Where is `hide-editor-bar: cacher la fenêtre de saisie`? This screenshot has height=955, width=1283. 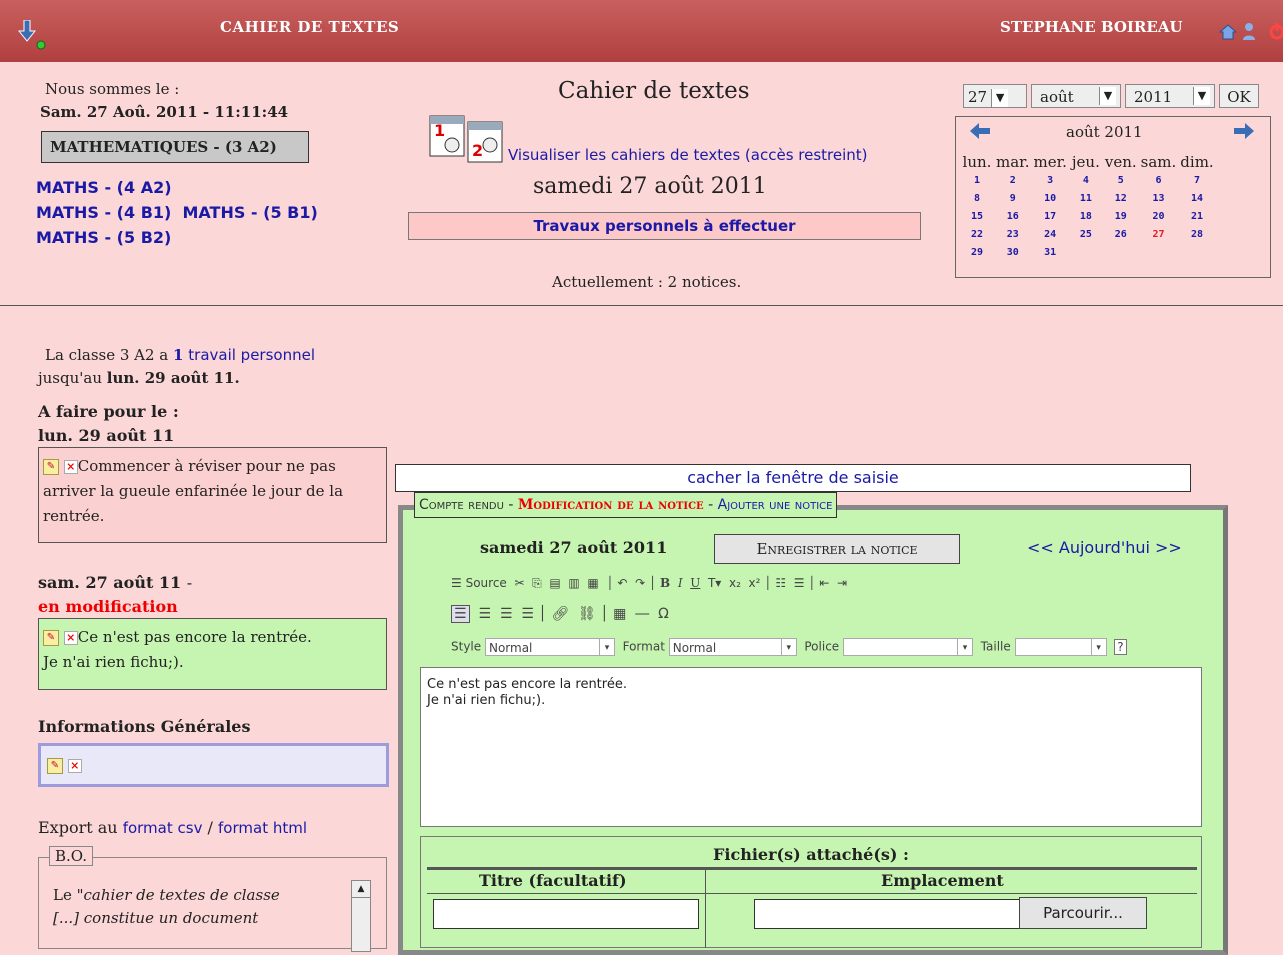 hide-editor-bar: cacher la fenêtre de saisie is located at coordinates (793, 478).